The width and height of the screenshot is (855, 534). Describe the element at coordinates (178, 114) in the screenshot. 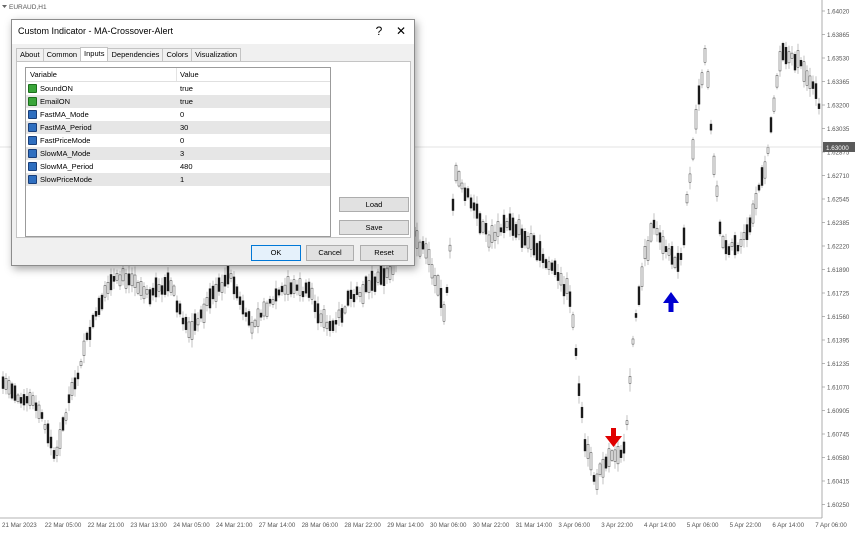

I see `table-row: FastMA_Mode 0` at that location.